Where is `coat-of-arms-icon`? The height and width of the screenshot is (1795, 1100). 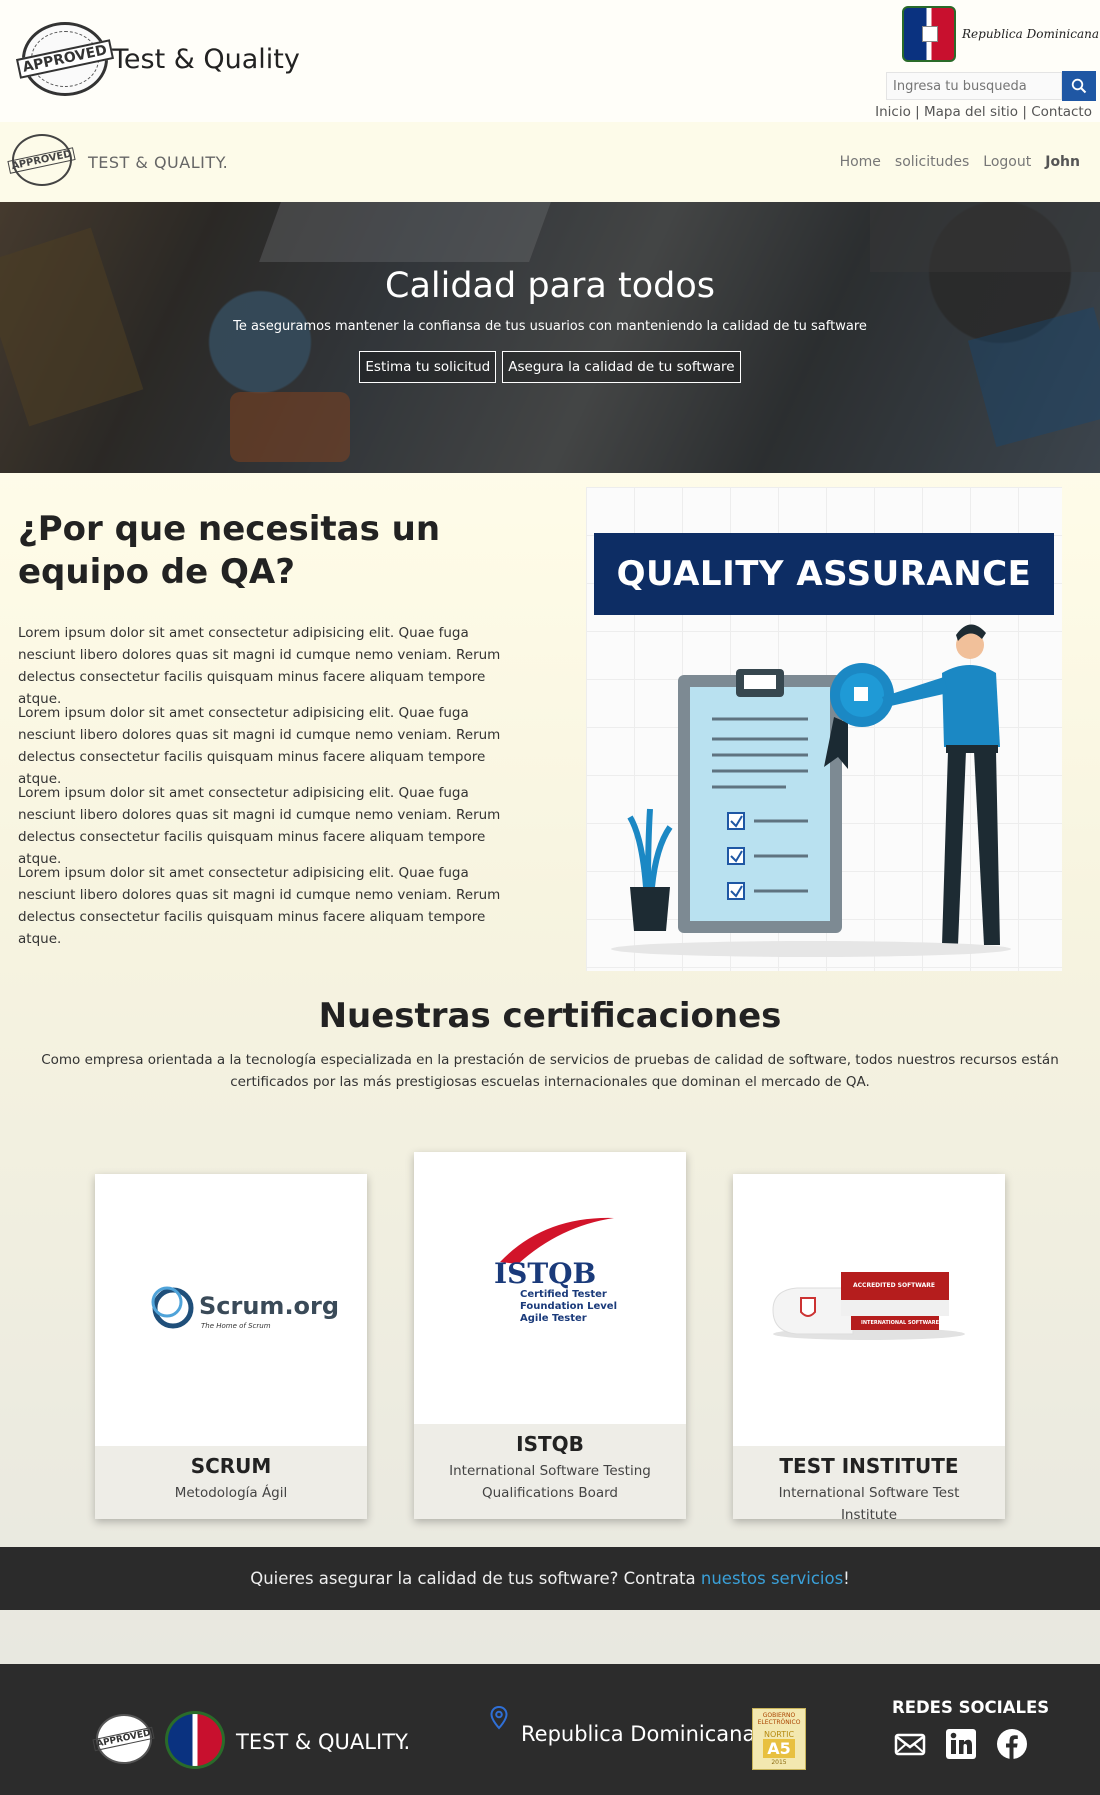 coat-of-arms-icon is located at coordinates (929, 34).